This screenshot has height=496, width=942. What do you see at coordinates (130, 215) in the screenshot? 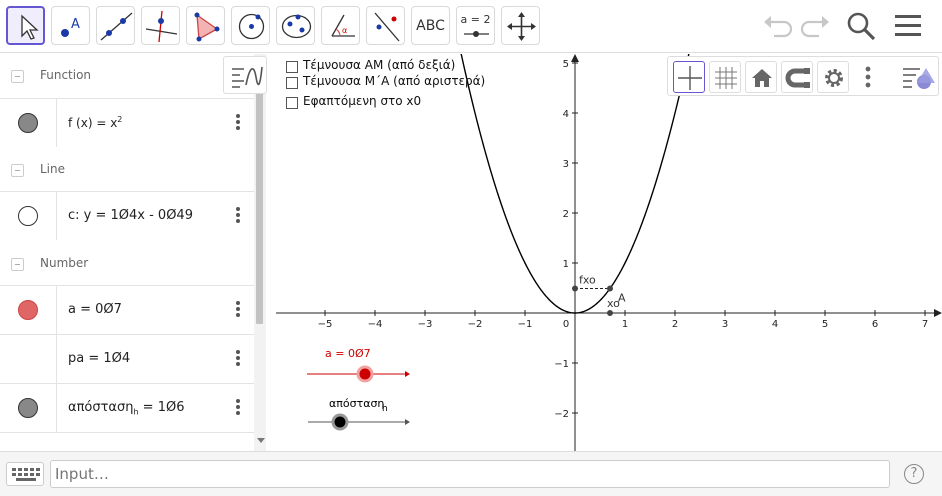
I see `algebra-item-expression: c: y = 1Ø4x - 0Ø49` at bounding box center [130, 215].